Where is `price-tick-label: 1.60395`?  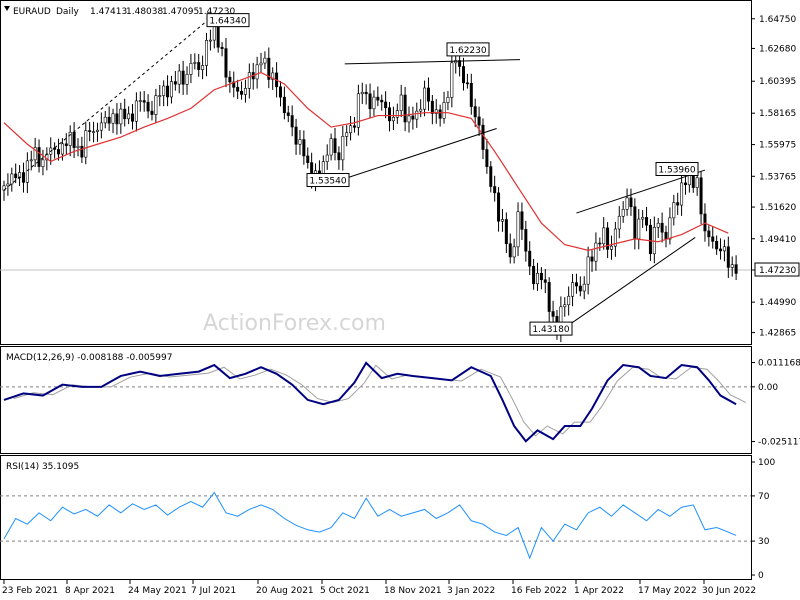
price-tick-label: 1.60395 is located at coordinates (777, 82).